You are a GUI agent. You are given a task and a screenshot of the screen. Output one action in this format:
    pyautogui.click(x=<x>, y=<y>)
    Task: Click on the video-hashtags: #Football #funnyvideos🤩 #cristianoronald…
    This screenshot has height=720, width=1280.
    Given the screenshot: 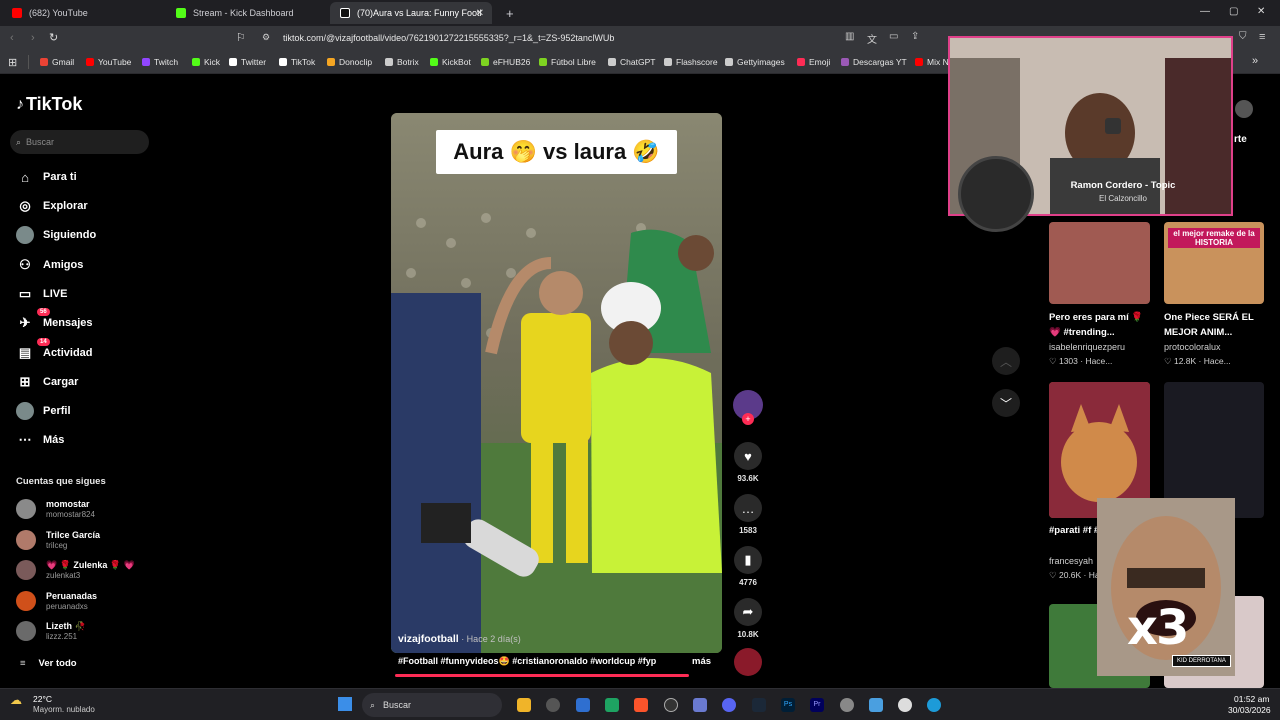 What is the action you would take?
    pyautogui.click(x=556, y=661)
    